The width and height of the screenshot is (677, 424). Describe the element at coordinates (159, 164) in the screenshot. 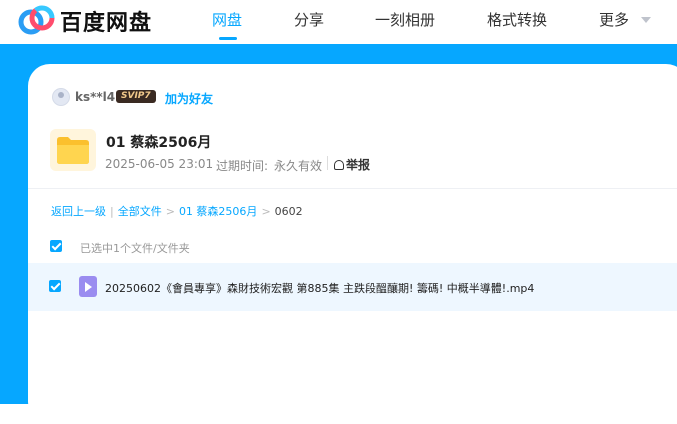

I see `share-date: 2025-06-05 23:01` at that location.